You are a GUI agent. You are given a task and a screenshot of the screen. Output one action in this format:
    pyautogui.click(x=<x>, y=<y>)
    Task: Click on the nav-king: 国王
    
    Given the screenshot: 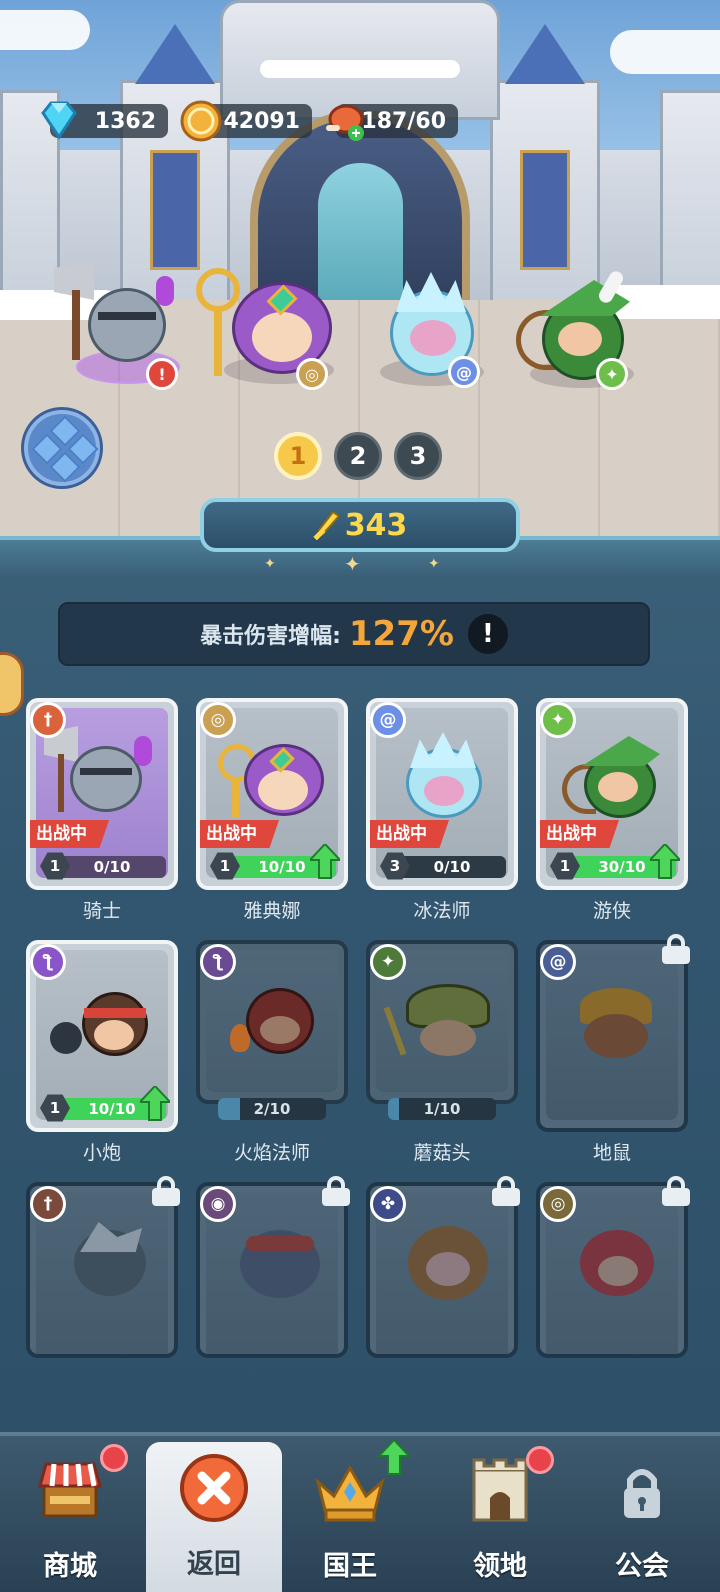 What is the action you would take?
    pyautogui.click(x=350, y=1516)
    